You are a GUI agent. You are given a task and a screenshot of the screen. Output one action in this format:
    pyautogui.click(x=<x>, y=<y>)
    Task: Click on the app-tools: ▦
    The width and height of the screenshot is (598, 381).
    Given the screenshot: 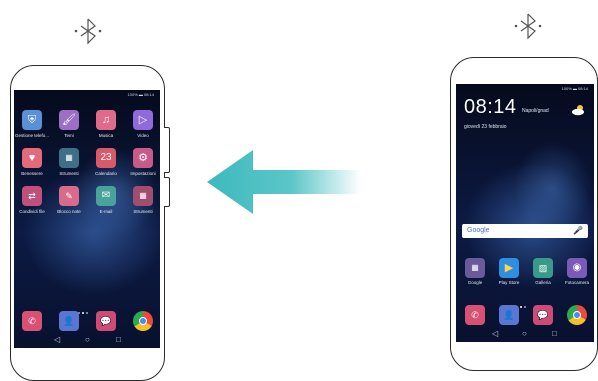 What is the action you would take?
    pyautogui.click(x=143, y=196)
    